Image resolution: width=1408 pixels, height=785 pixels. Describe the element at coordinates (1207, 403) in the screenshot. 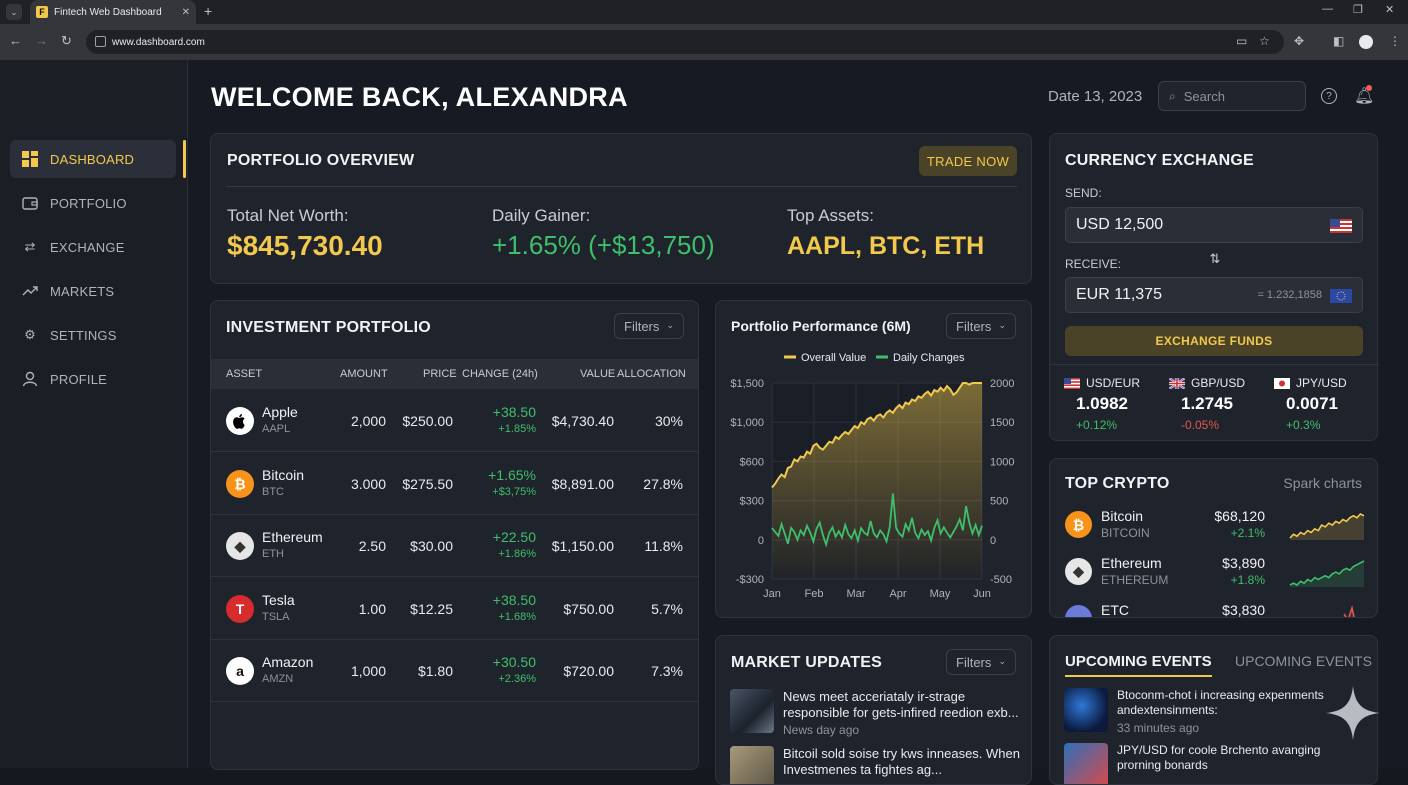

I see `fx-pair-value: 1.2745` at that location.